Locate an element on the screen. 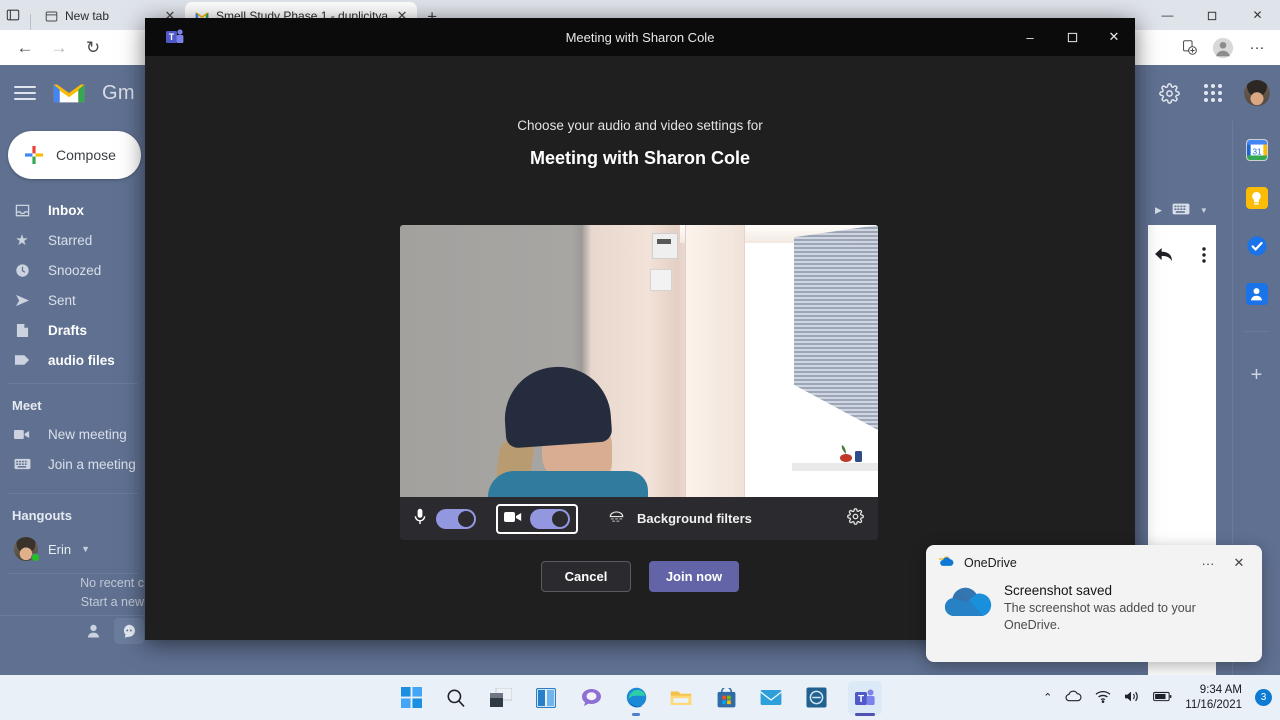  compose-label: Compose is located at coordinates (86, 155).